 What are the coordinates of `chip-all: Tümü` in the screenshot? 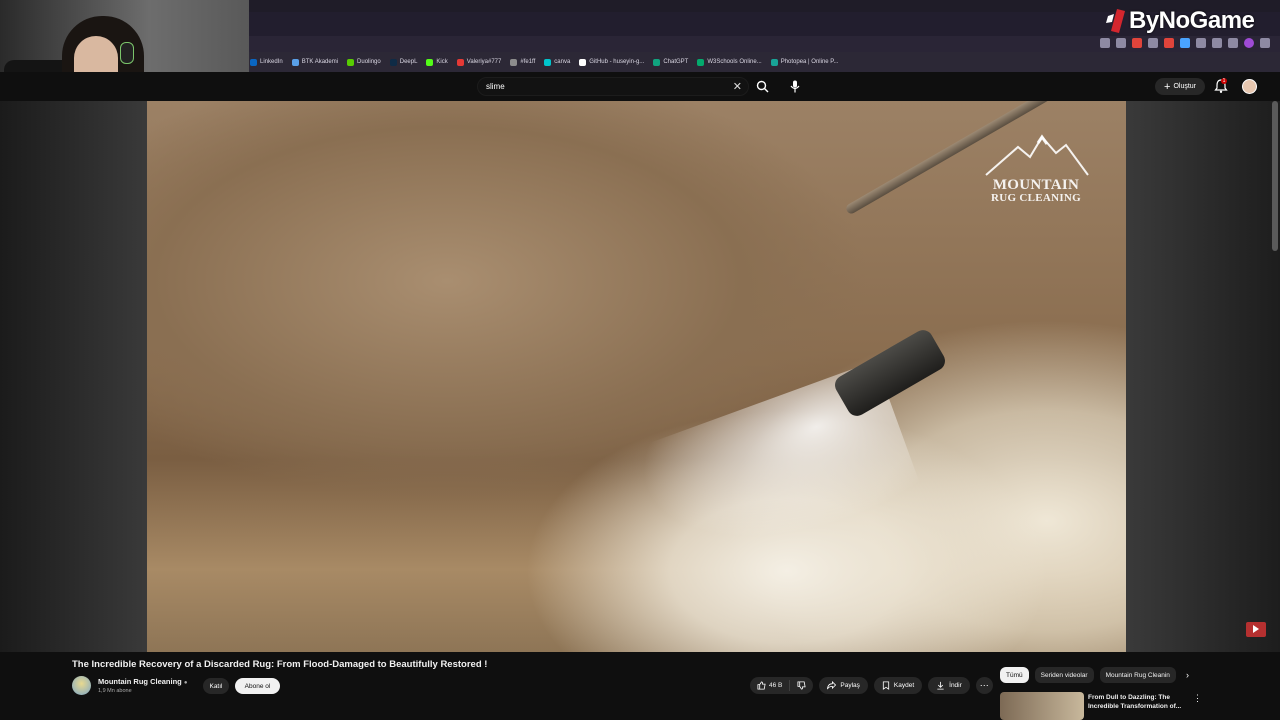 It's located at (1014, 675).